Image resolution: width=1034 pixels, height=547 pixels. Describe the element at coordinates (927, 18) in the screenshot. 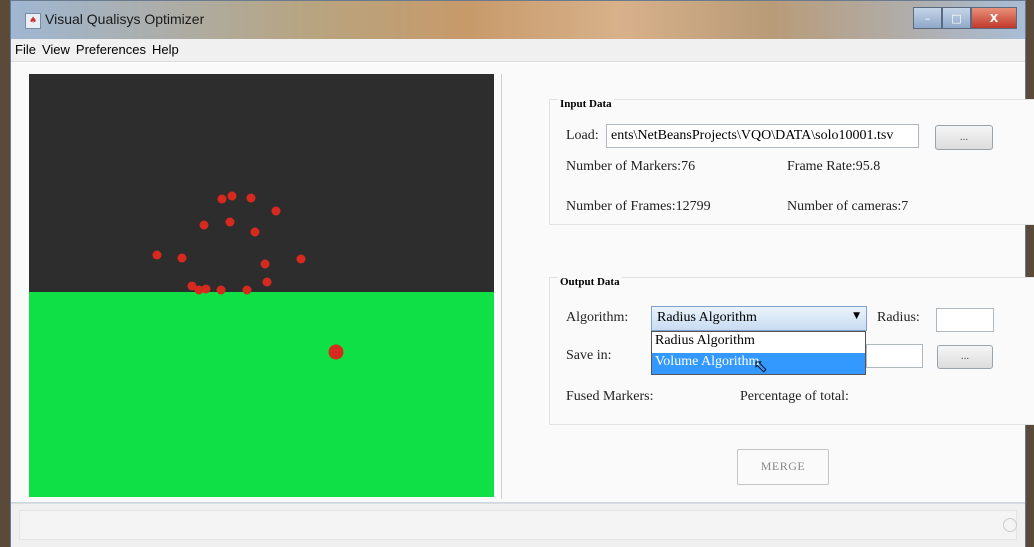

I see `minimize-button: –` at that location.